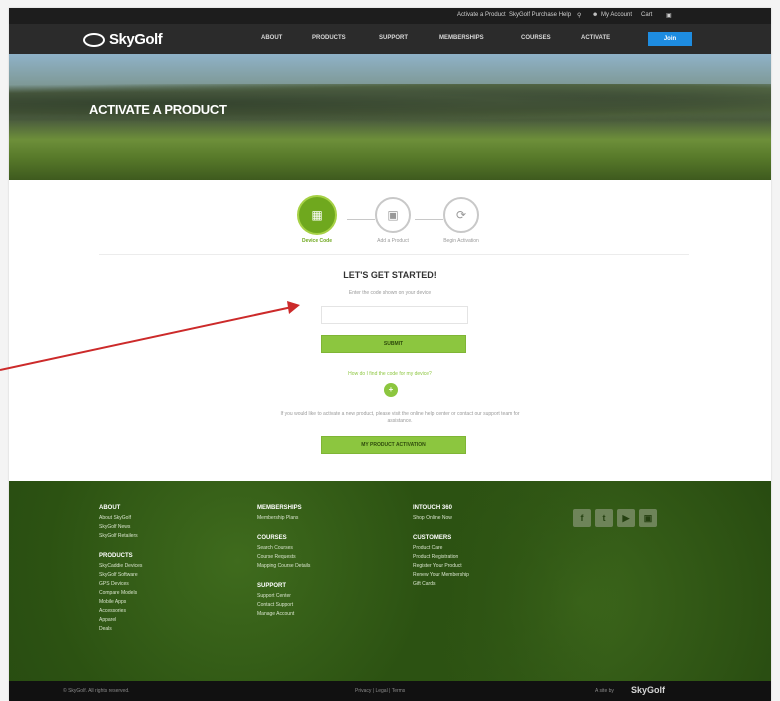  I want to click on refresh-icon: ⟳, so click(461, 215).